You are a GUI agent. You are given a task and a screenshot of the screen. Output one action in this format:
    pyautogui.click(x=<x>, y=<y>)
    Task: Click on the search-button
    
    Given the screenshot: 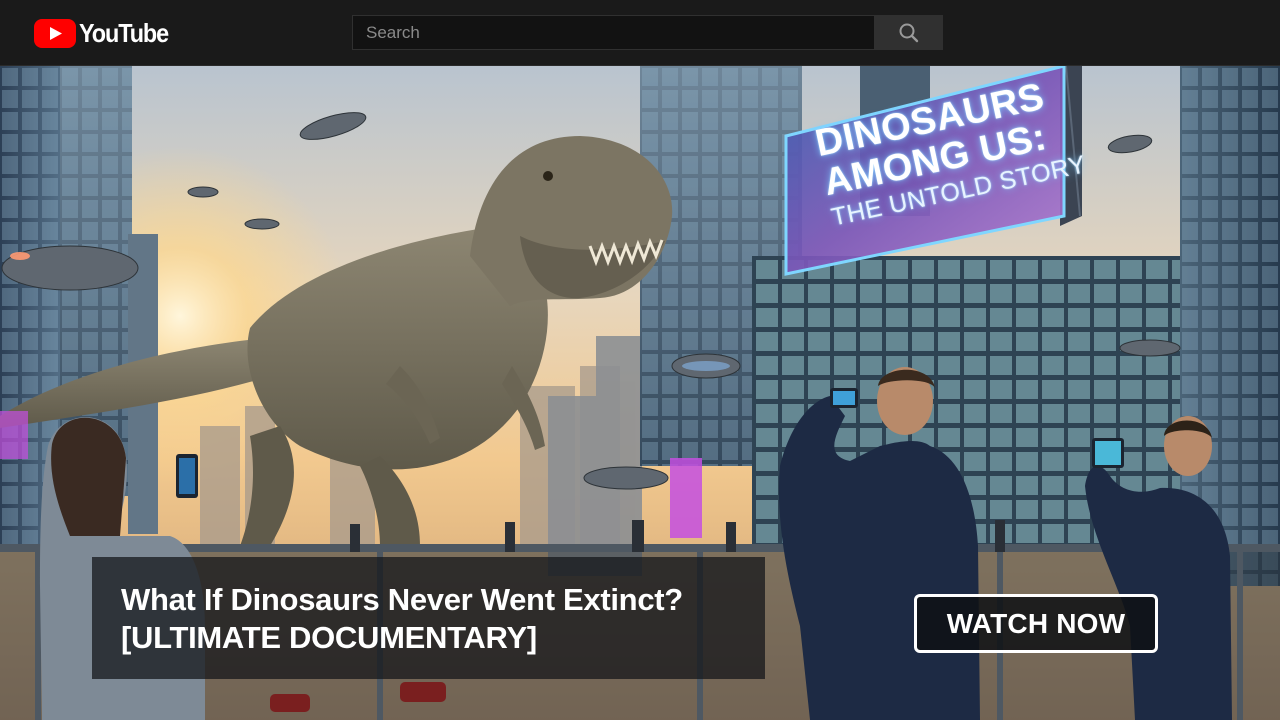 What is the action you would take?
    pyautogui.click(x=908, y=32)
    